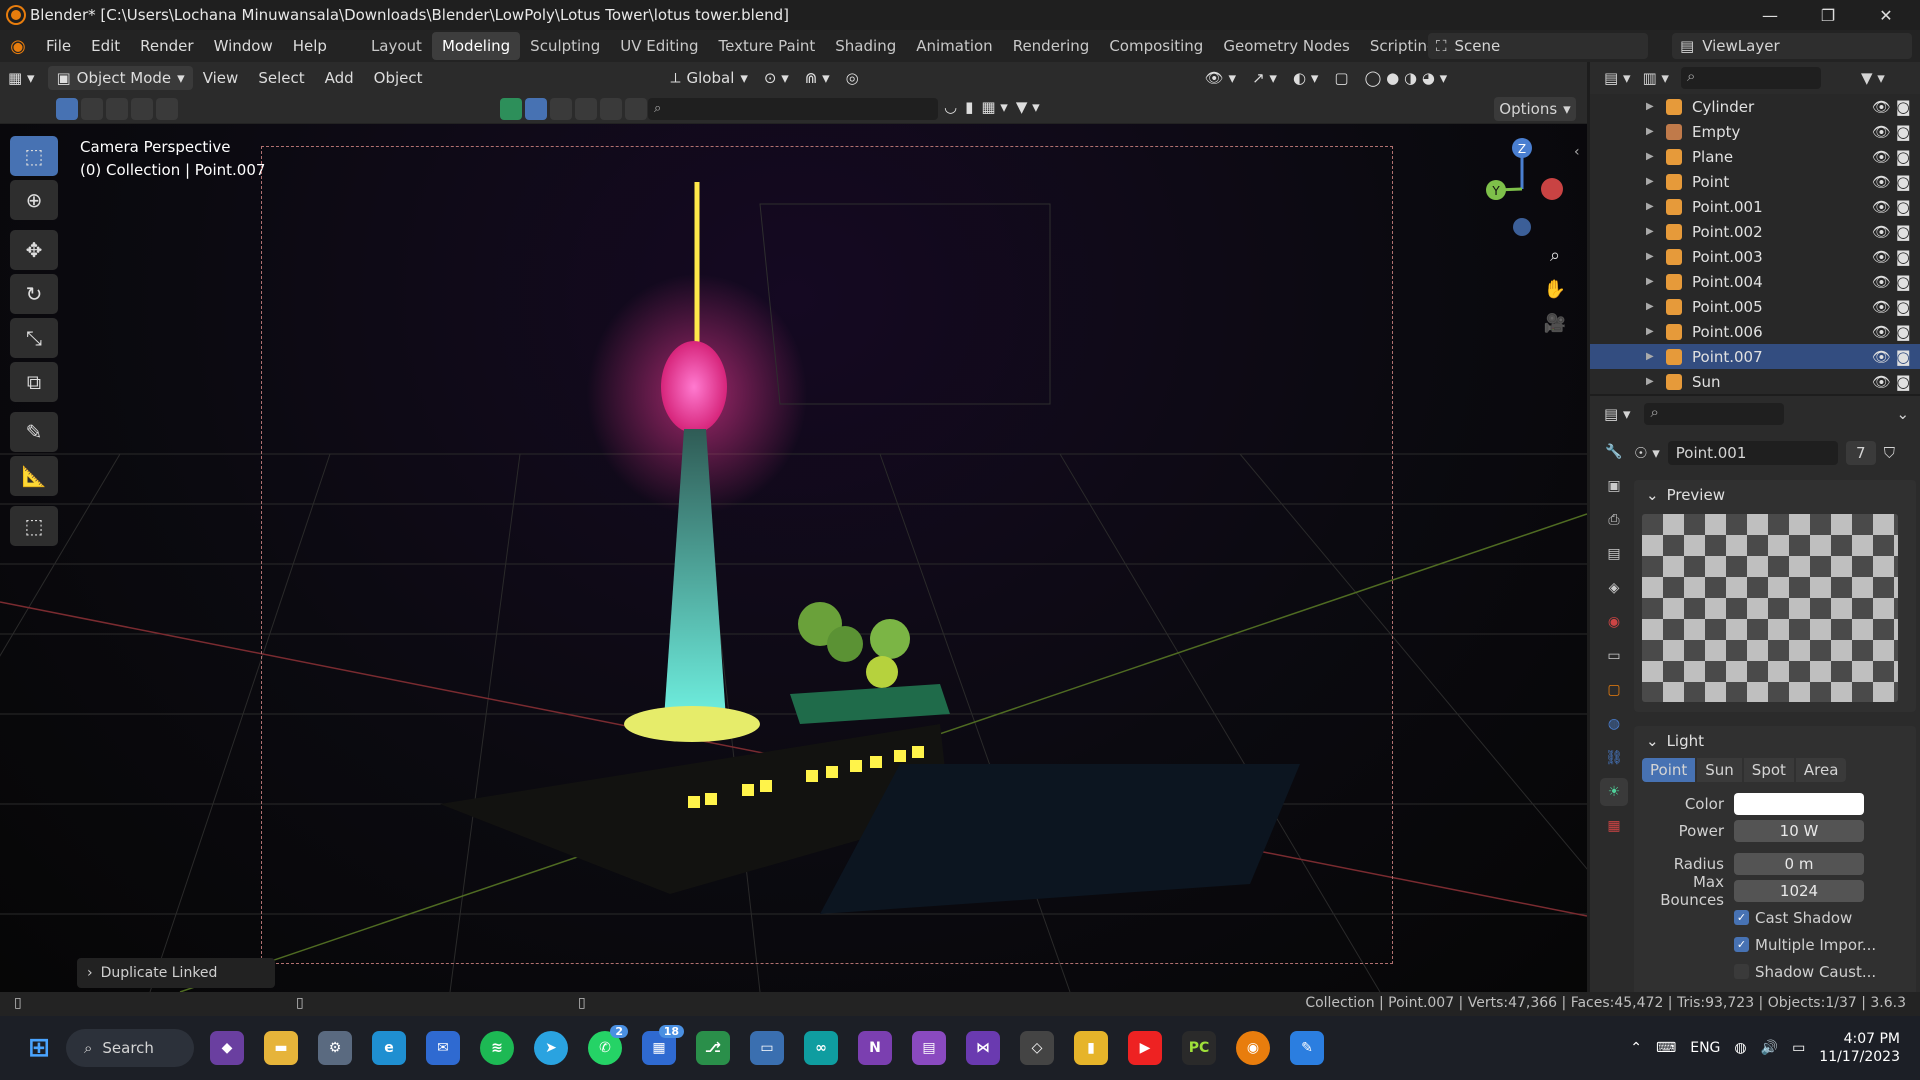 This screenshot has height=1080, width=1920. What do you see at coordinates (1199, 1048) in the screenshot?
I see `pycharm-icon: PC` at bounding box center [1199, 1048].